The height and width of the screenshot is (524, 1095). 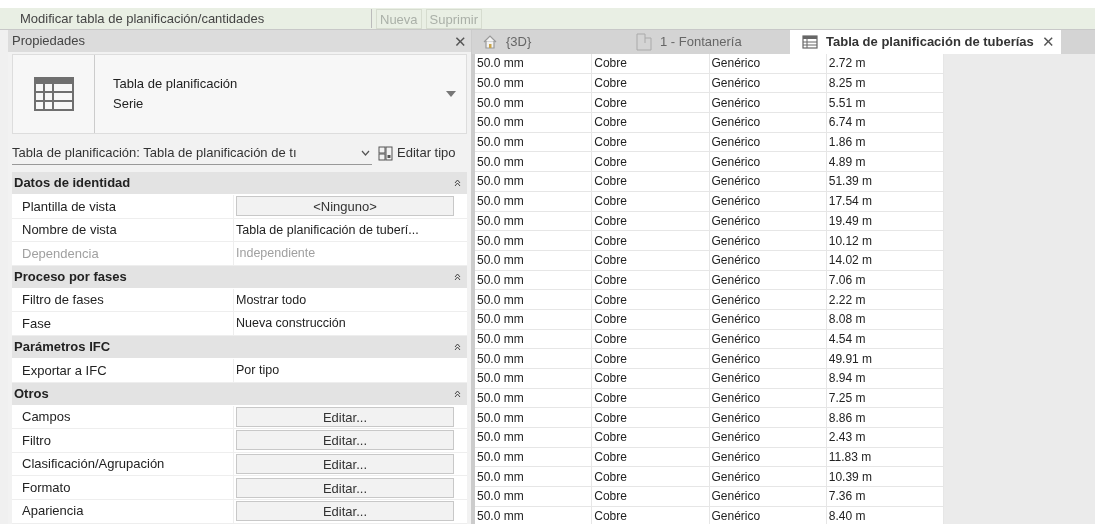 I want to click on close-icon: ✕, so click(x=1048, y=42).